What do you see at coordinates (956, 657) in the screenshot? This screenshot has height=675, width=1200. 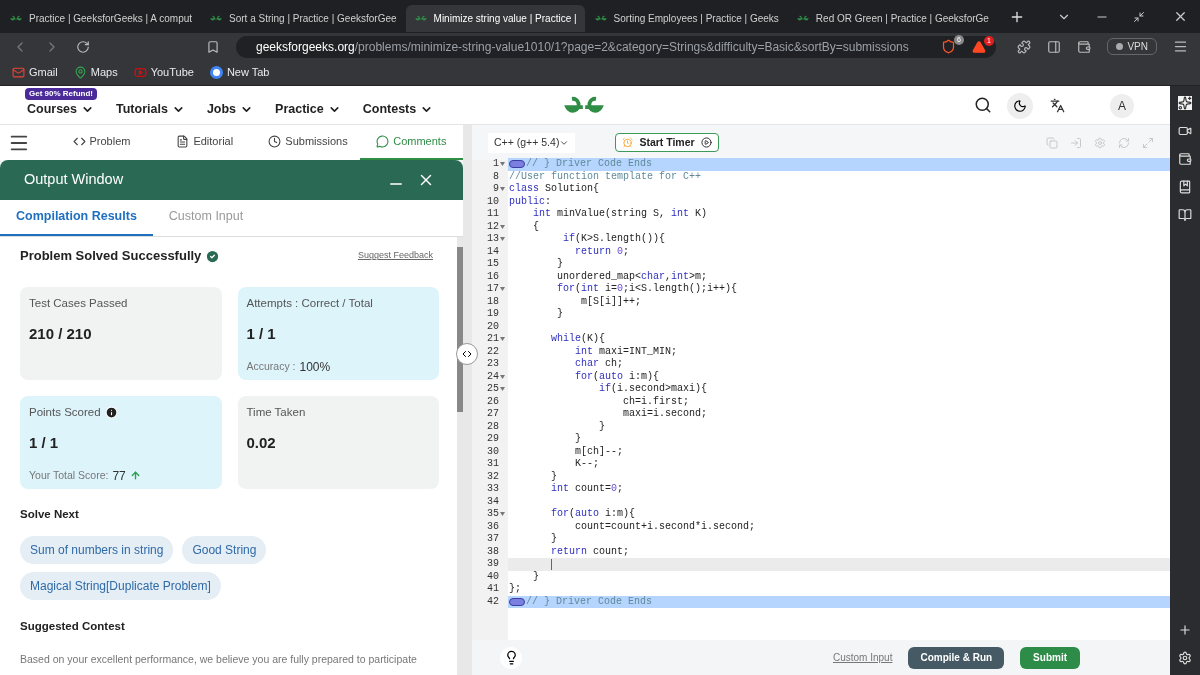 I see `compile-run-button: Compile & Run` at bounding box center [956, 657].